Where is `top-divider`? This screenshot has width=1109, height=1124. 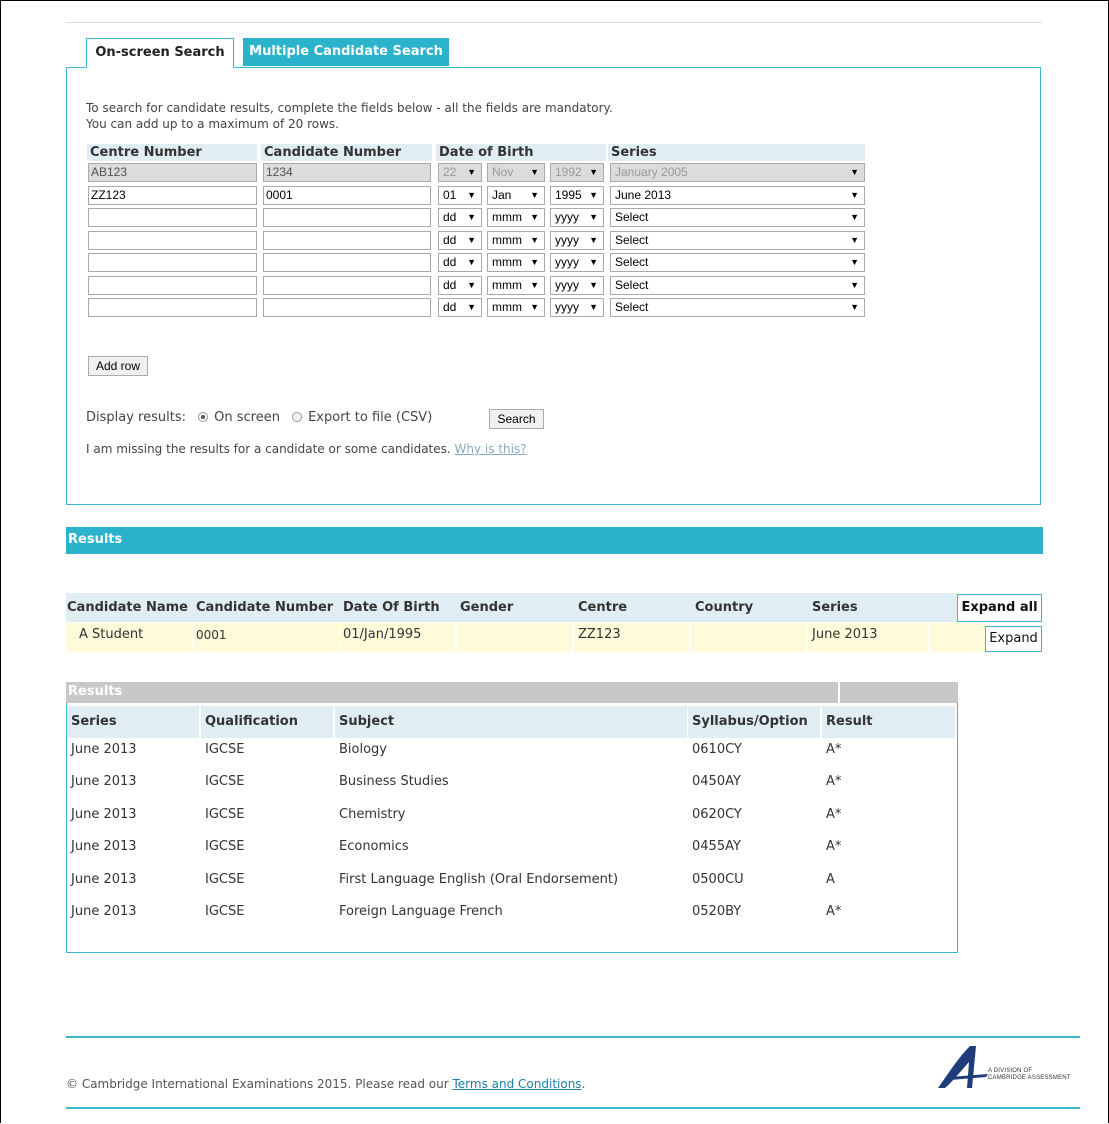 top-divider is located at coordinates (554, 22).